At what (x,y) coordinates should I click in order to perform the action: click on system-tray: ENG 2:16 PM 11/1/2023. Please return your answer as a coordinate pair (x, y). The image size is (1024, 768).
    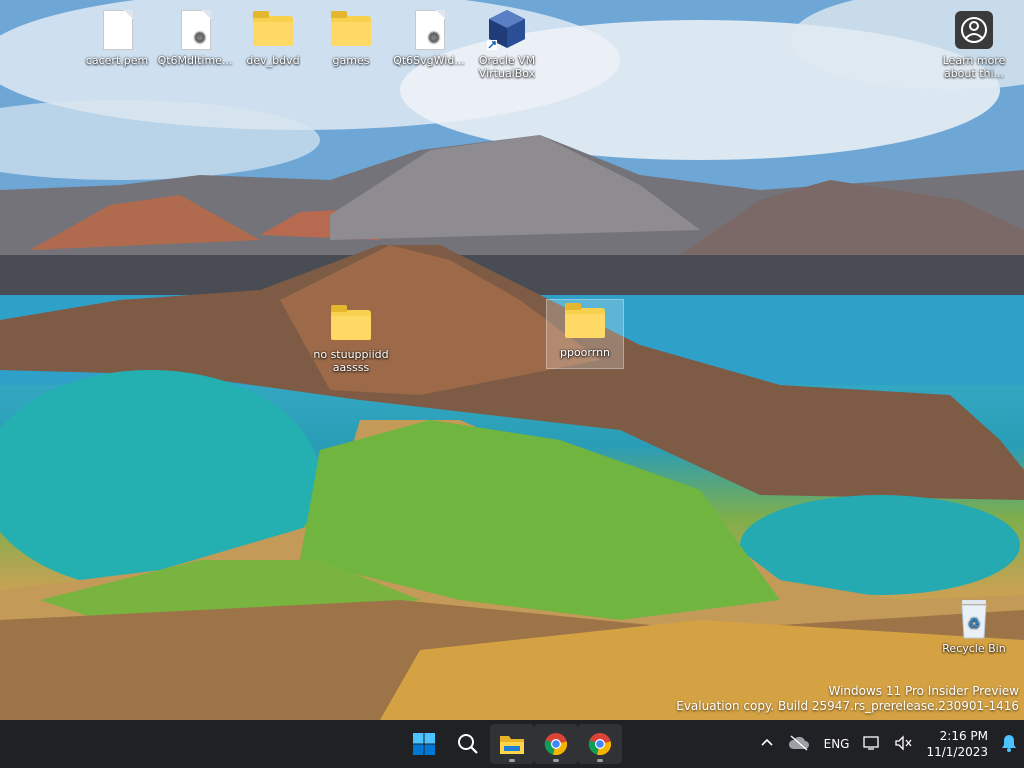
    Looking at the image, I should click on (888, 744).